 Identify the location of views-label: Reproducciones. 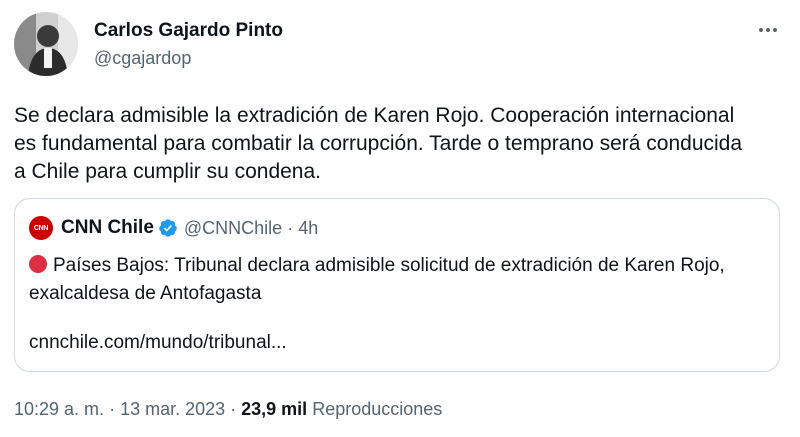
(375, 409).